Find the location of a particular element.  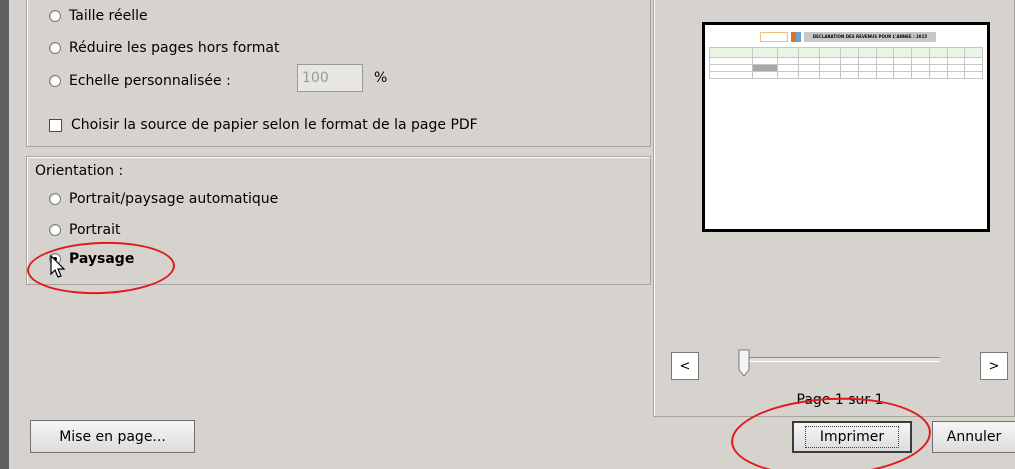

page-slider-track is located at coordinates (841, 359).